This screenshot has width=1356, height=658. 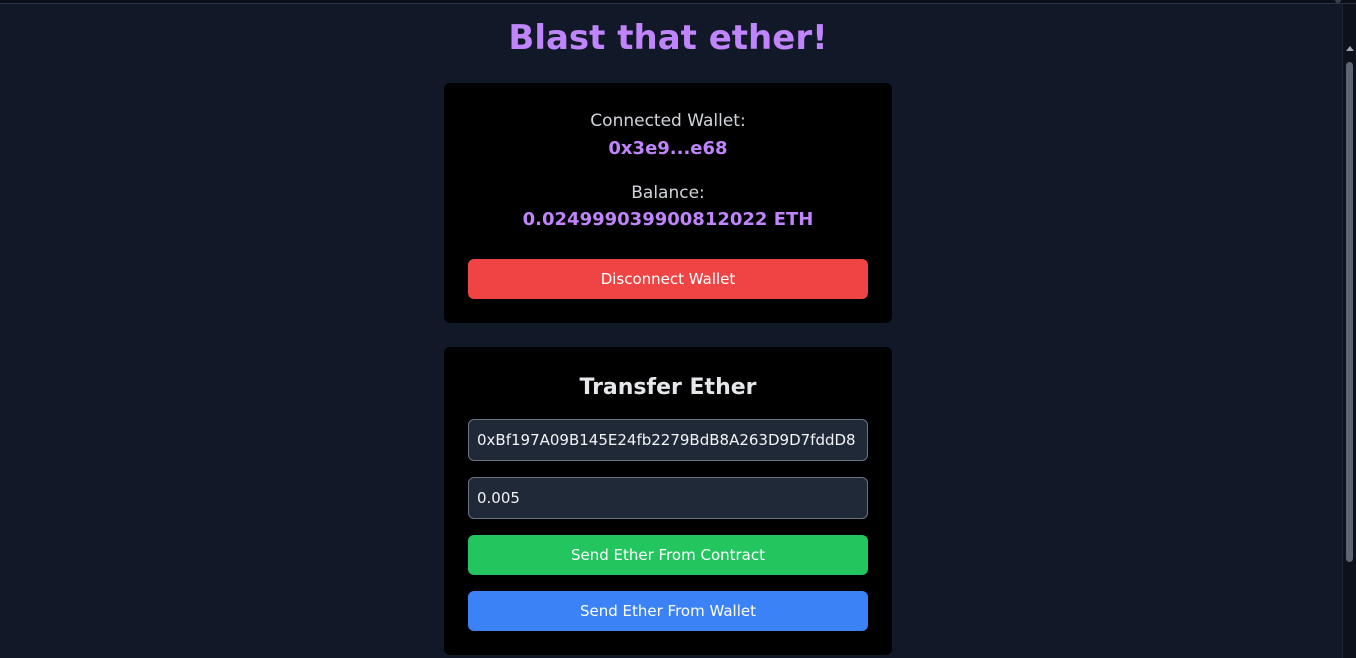 What do you see at coordinates (668, 121) in the screenshot?
I see `connected-wallet-label: Connected Wallet:` at bounding box center [668, 121].